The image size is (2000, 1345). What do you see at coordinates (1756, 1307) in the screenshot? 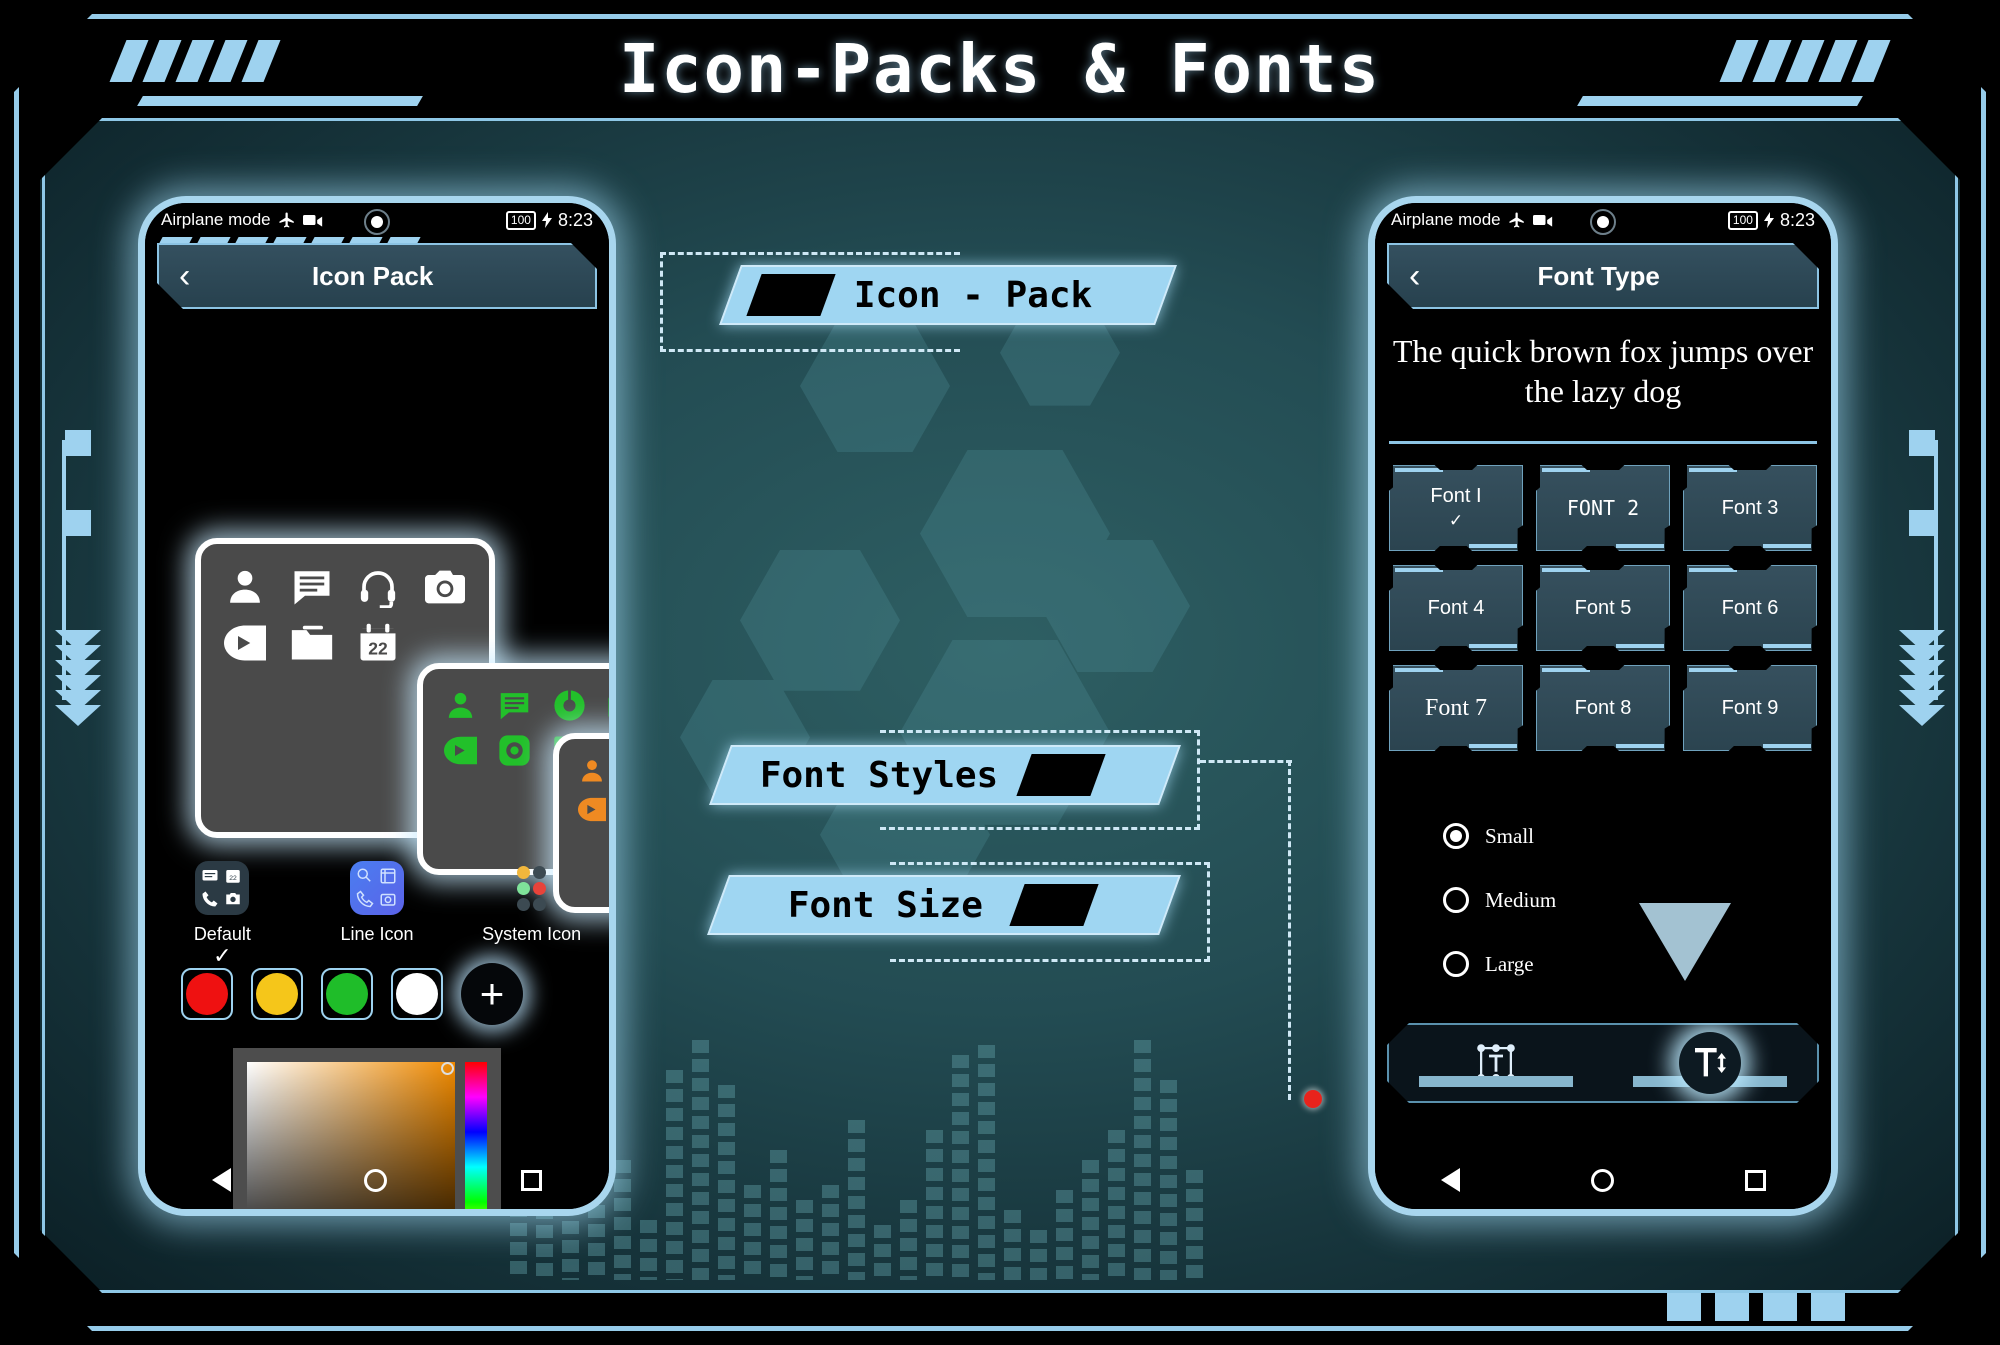
I see `bottom-indicator-blocks` at bounding box center [1756, 1307].